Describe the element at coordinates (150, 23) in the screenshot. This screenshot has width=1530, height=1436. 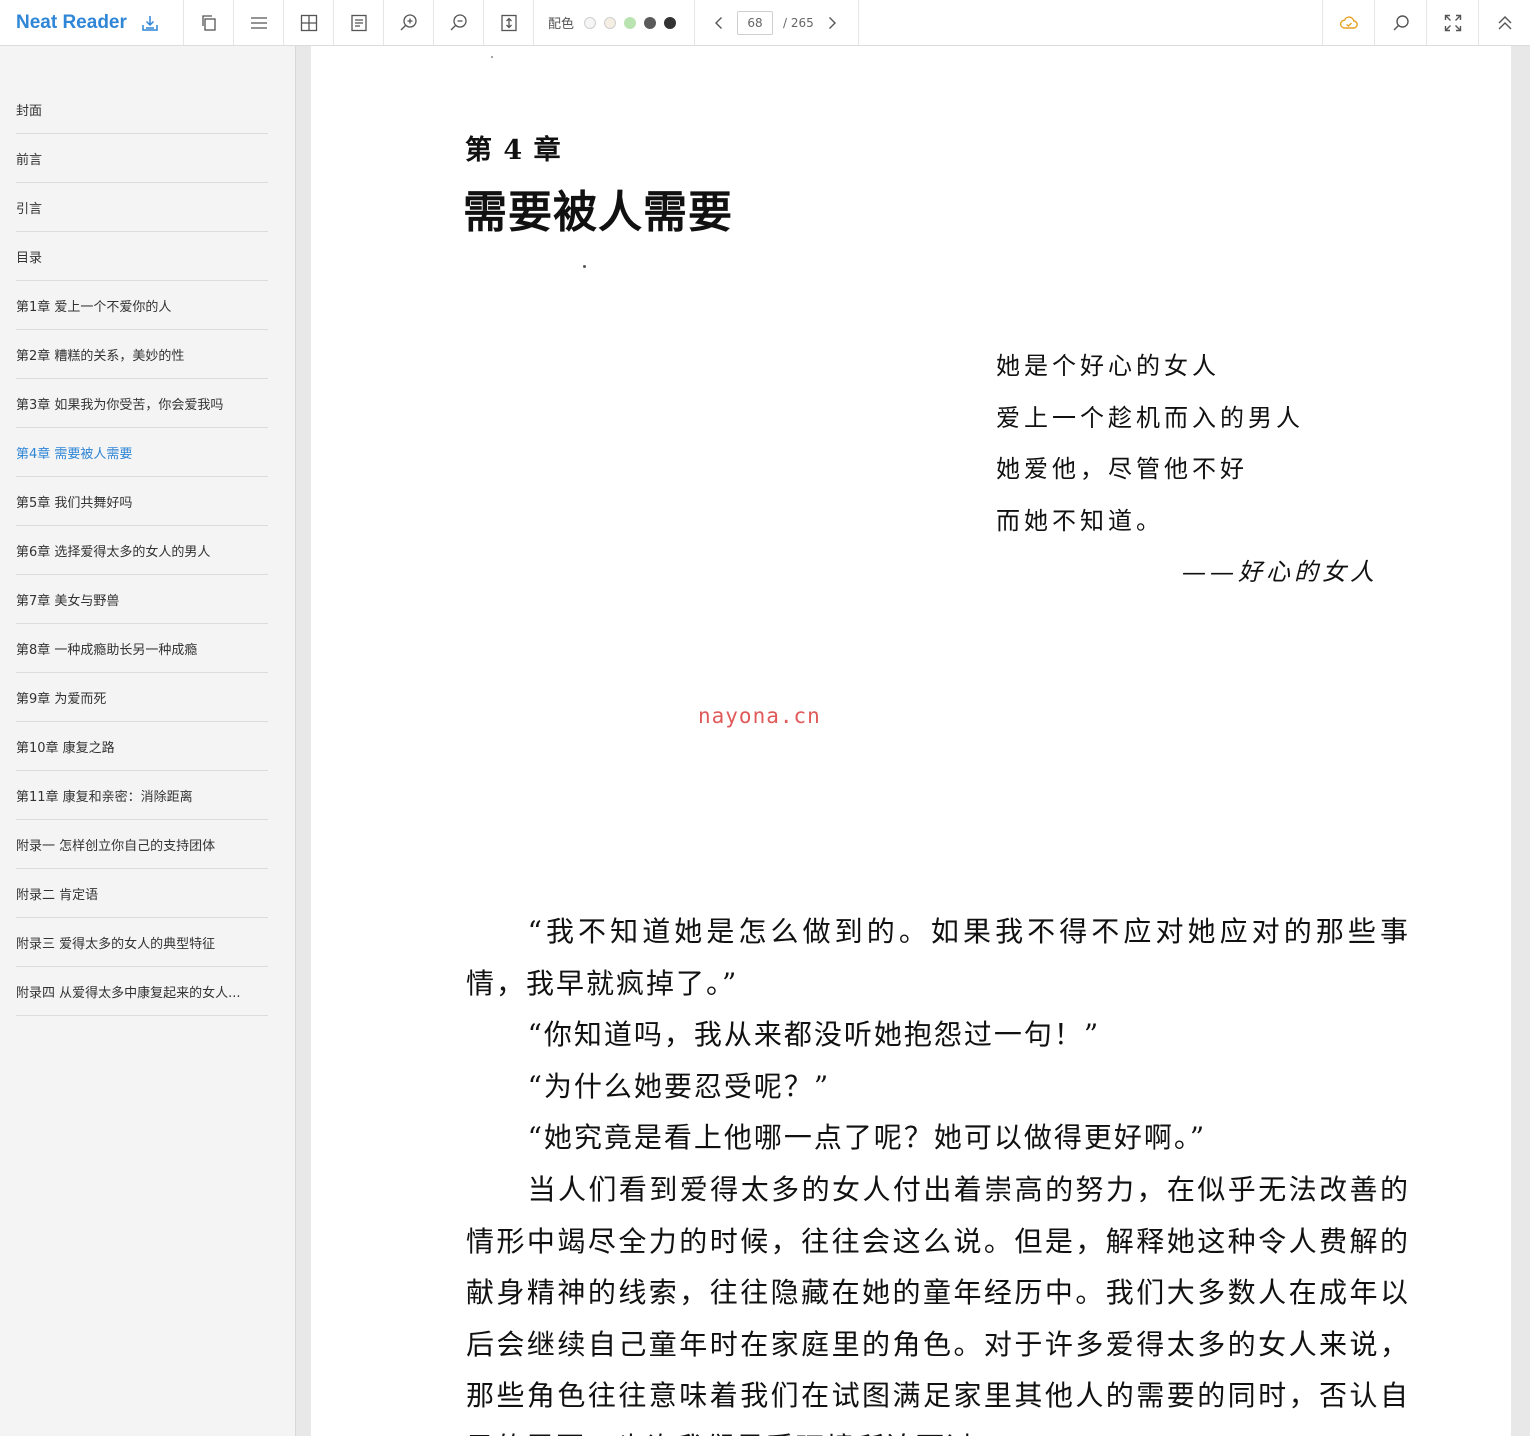
I see `import-book-icon` at that location.